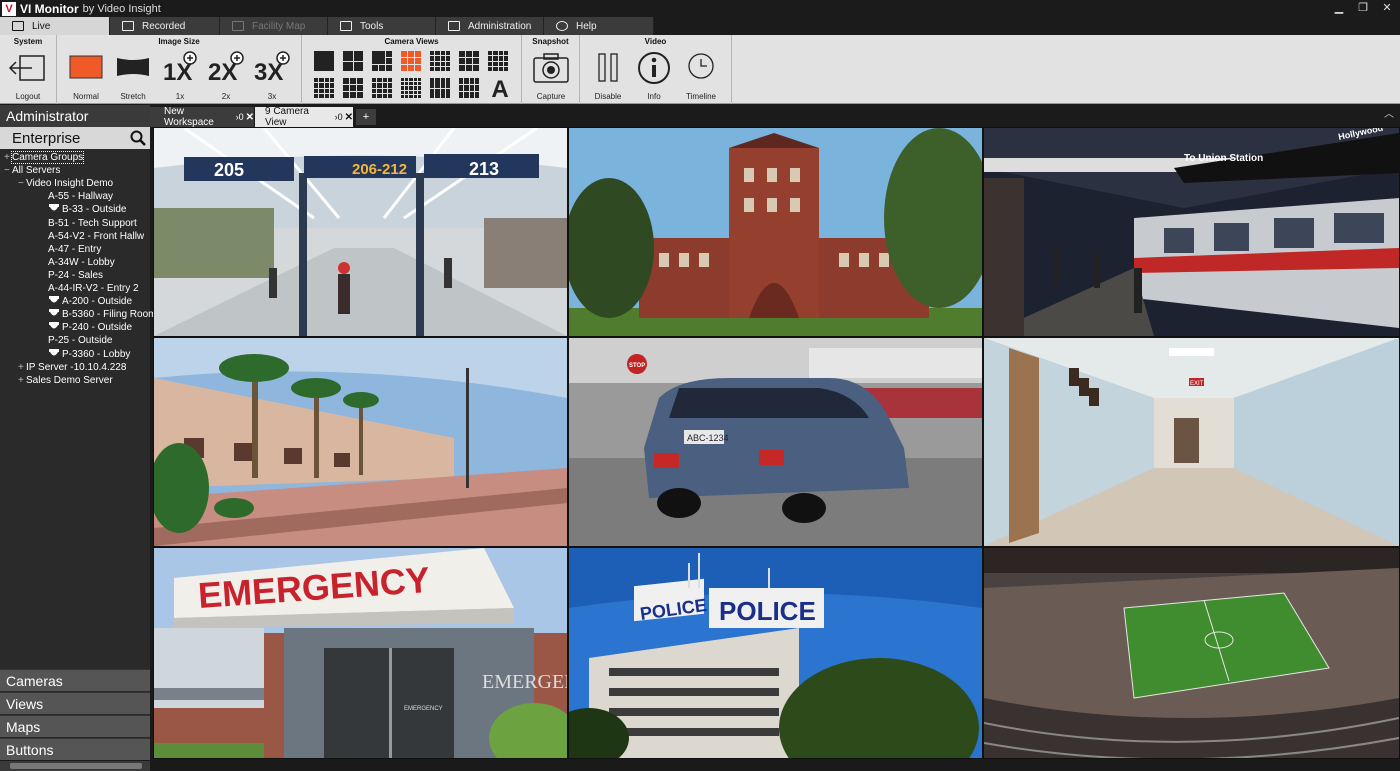  I want to click on buttons-panel-button: Buttons, so click(75, 749).